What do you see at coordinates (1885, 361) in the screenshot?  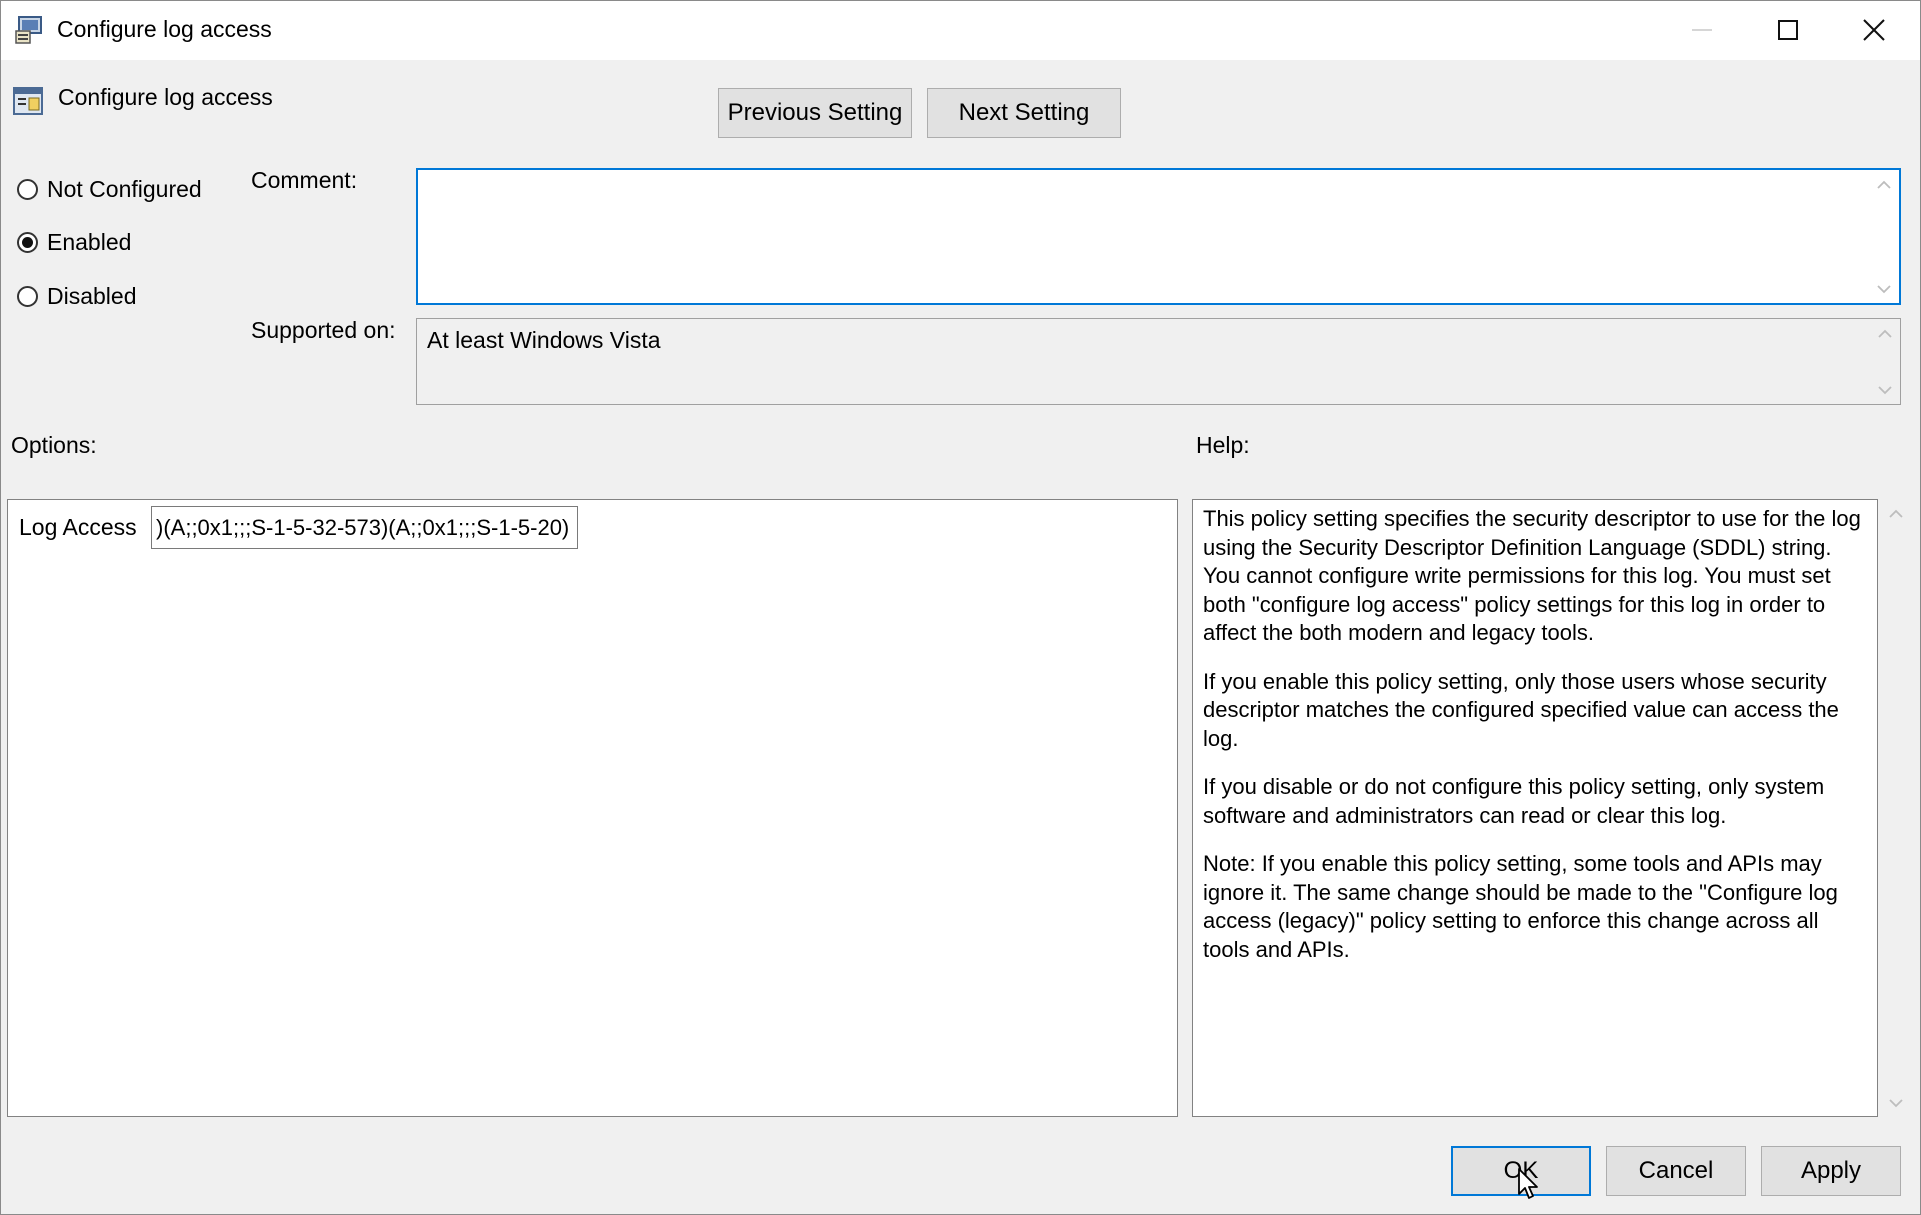 I see `supported-scrollbar` at bounding box center [1885, 361].